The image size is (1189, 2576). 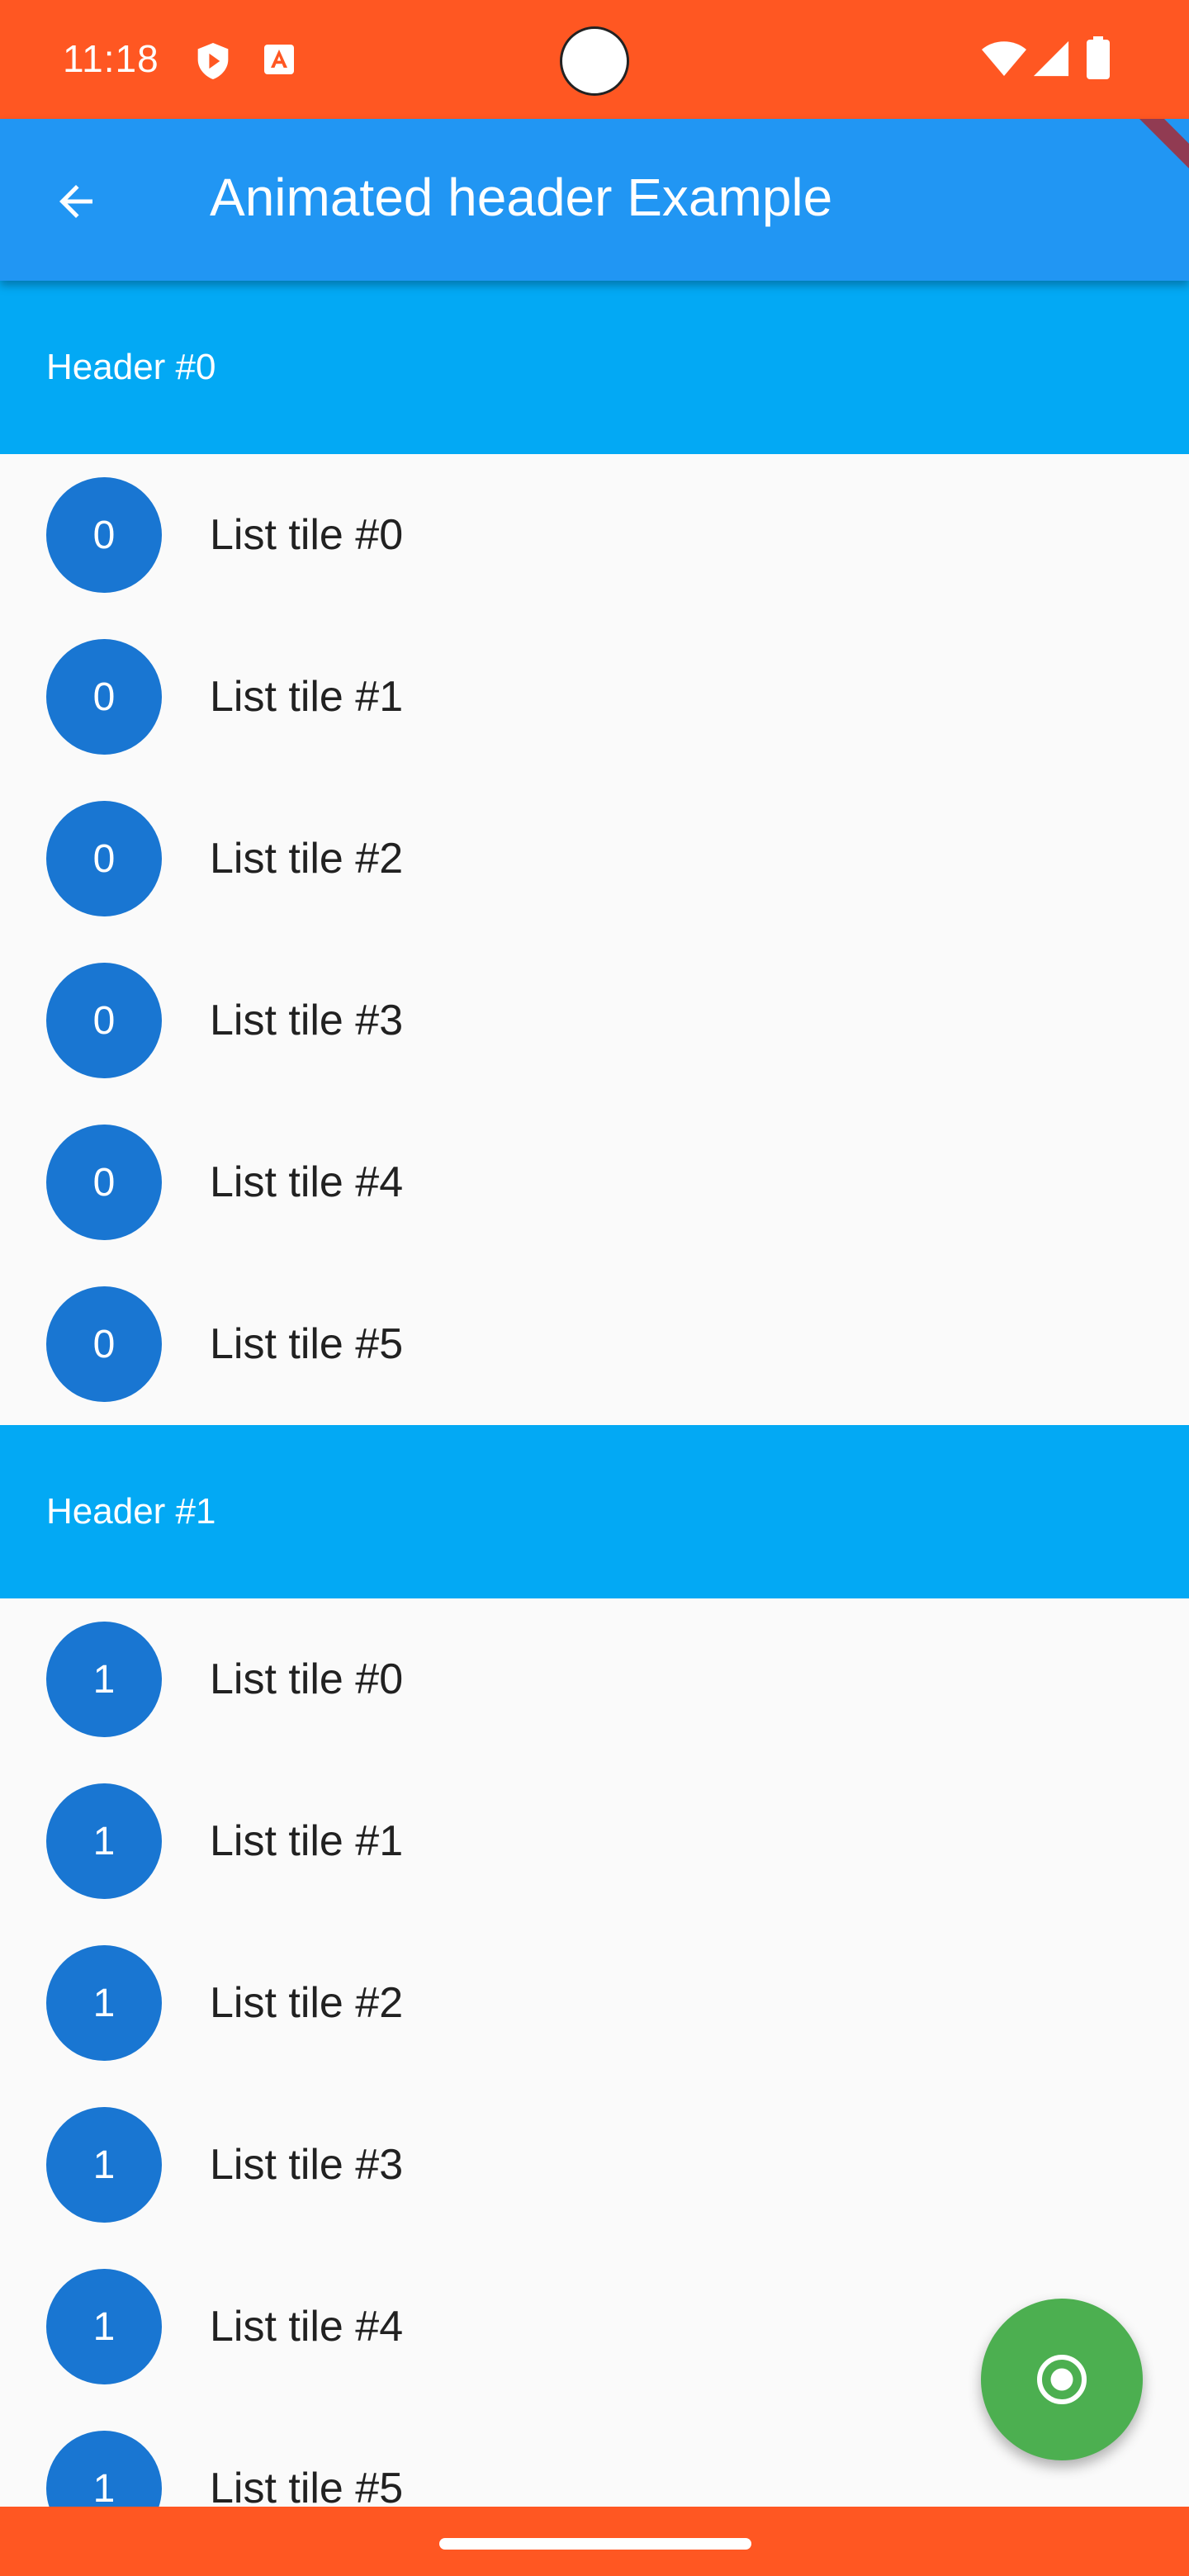 What do you see at coordinates (594, 1182) in the screenshot?
I see `list-tile: 0 List tile #4` at bounding box center [594, 1182].